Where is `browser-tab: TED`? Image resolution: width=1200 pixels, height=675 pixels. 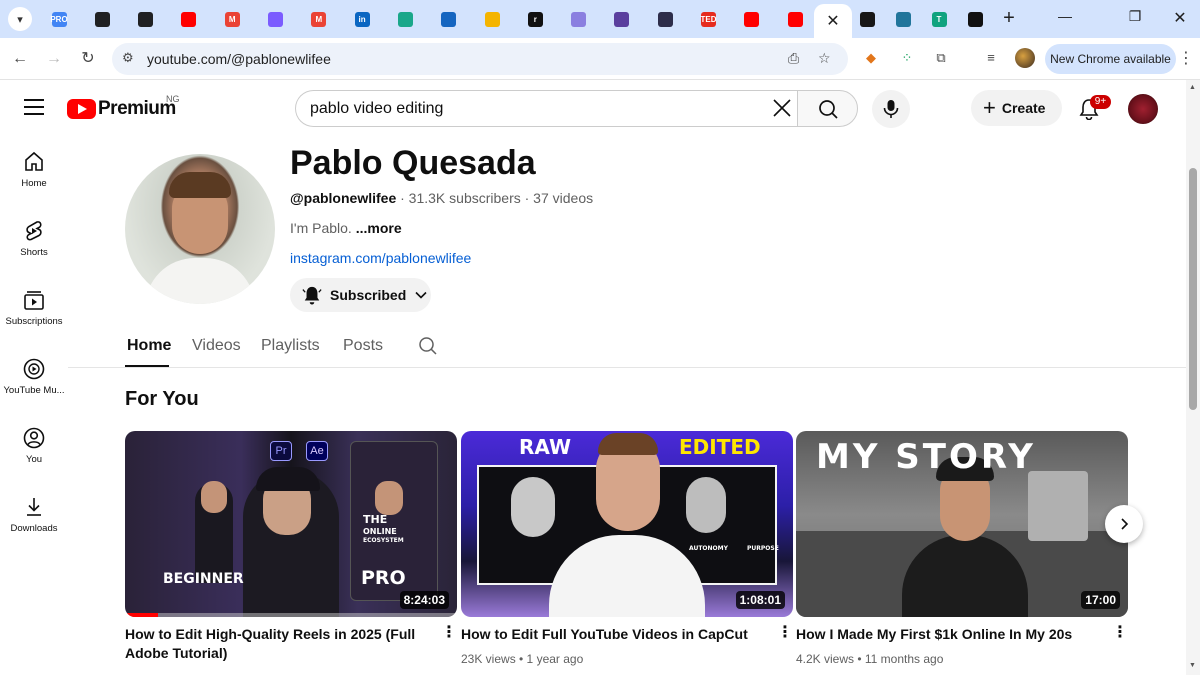 browser-tab: TED is located at coordinates (709, 19).